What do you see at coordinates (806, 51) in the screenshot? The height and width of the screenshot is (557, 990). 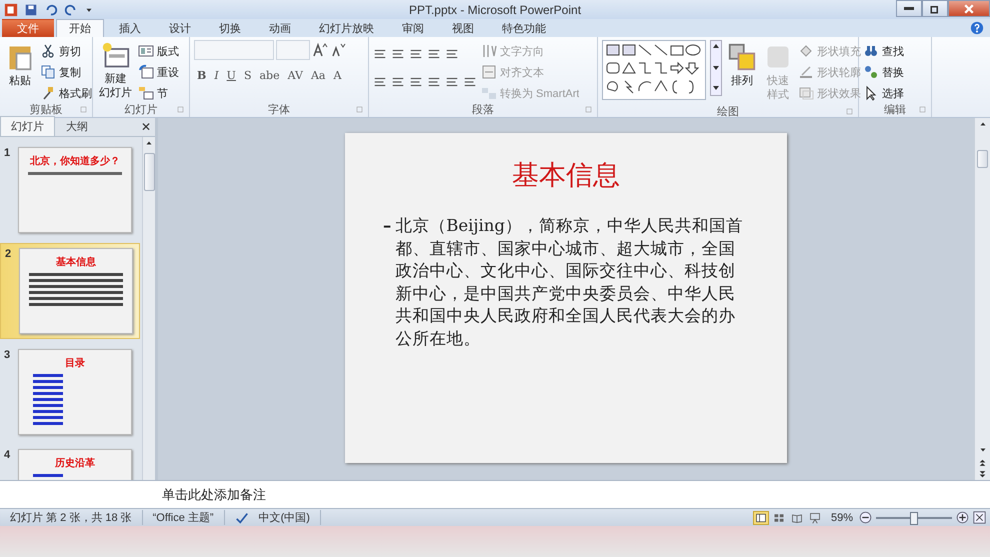 I see `paint-bucket-icon` at bounding box center [806, 51].